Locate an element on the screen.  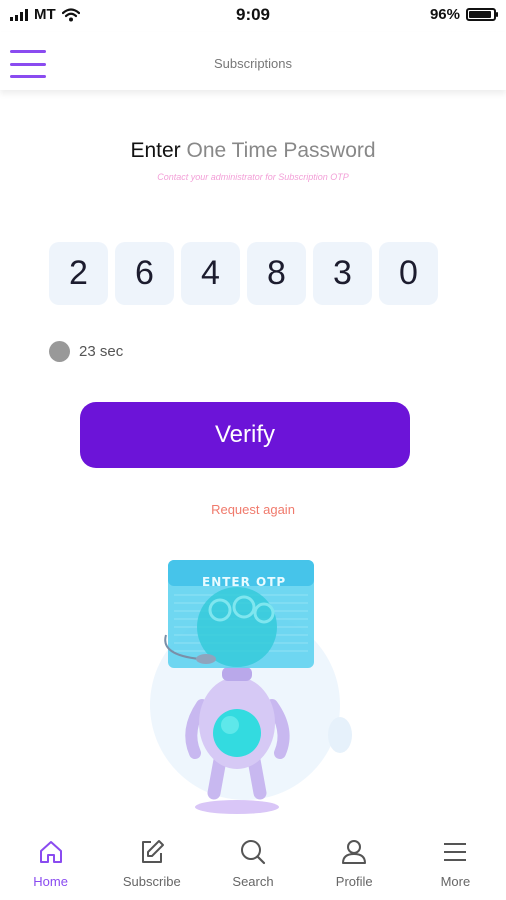
edit-icon is located at coordinates (152, 851).